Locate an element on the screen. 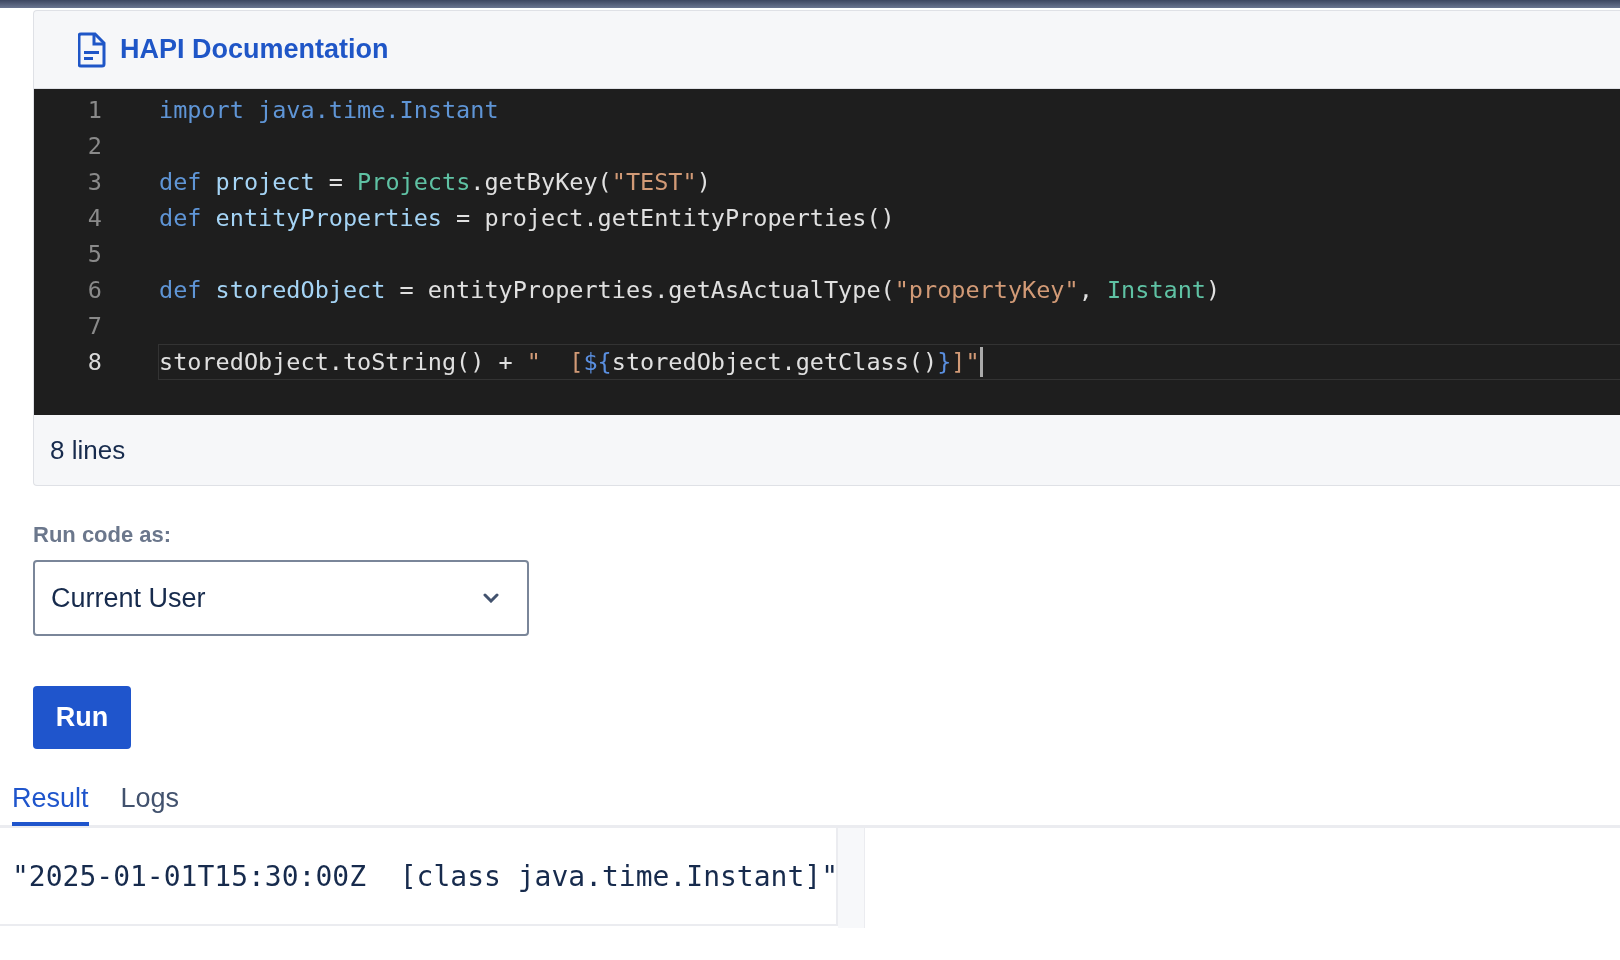  documentation-link: HAPI Documentation is located at coordinates (254, 49).